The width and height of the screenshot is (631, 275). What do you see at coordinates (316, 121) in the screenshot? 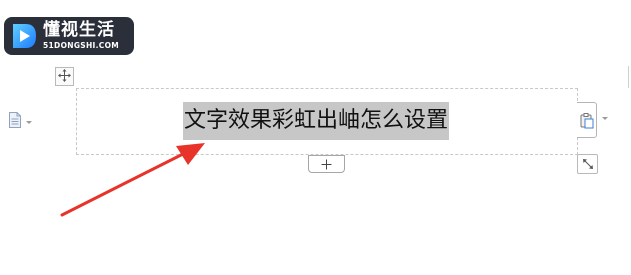
I see `selected-text: 文字效果彩虹出岫怎么设置` at bounding box center [316, 121].